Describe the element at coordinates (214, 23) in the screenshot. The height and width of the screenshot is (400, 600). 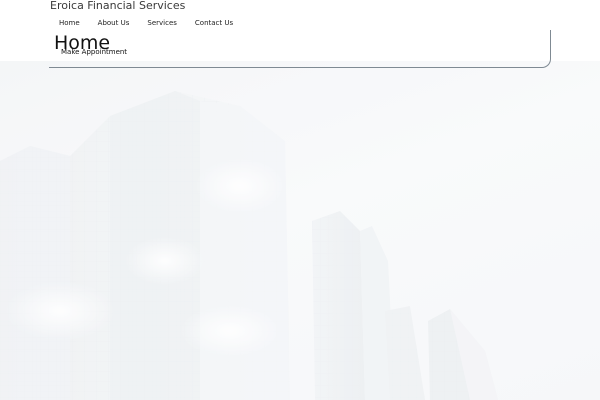
I see `nav-item-contact-us: Contact Us` at that location.